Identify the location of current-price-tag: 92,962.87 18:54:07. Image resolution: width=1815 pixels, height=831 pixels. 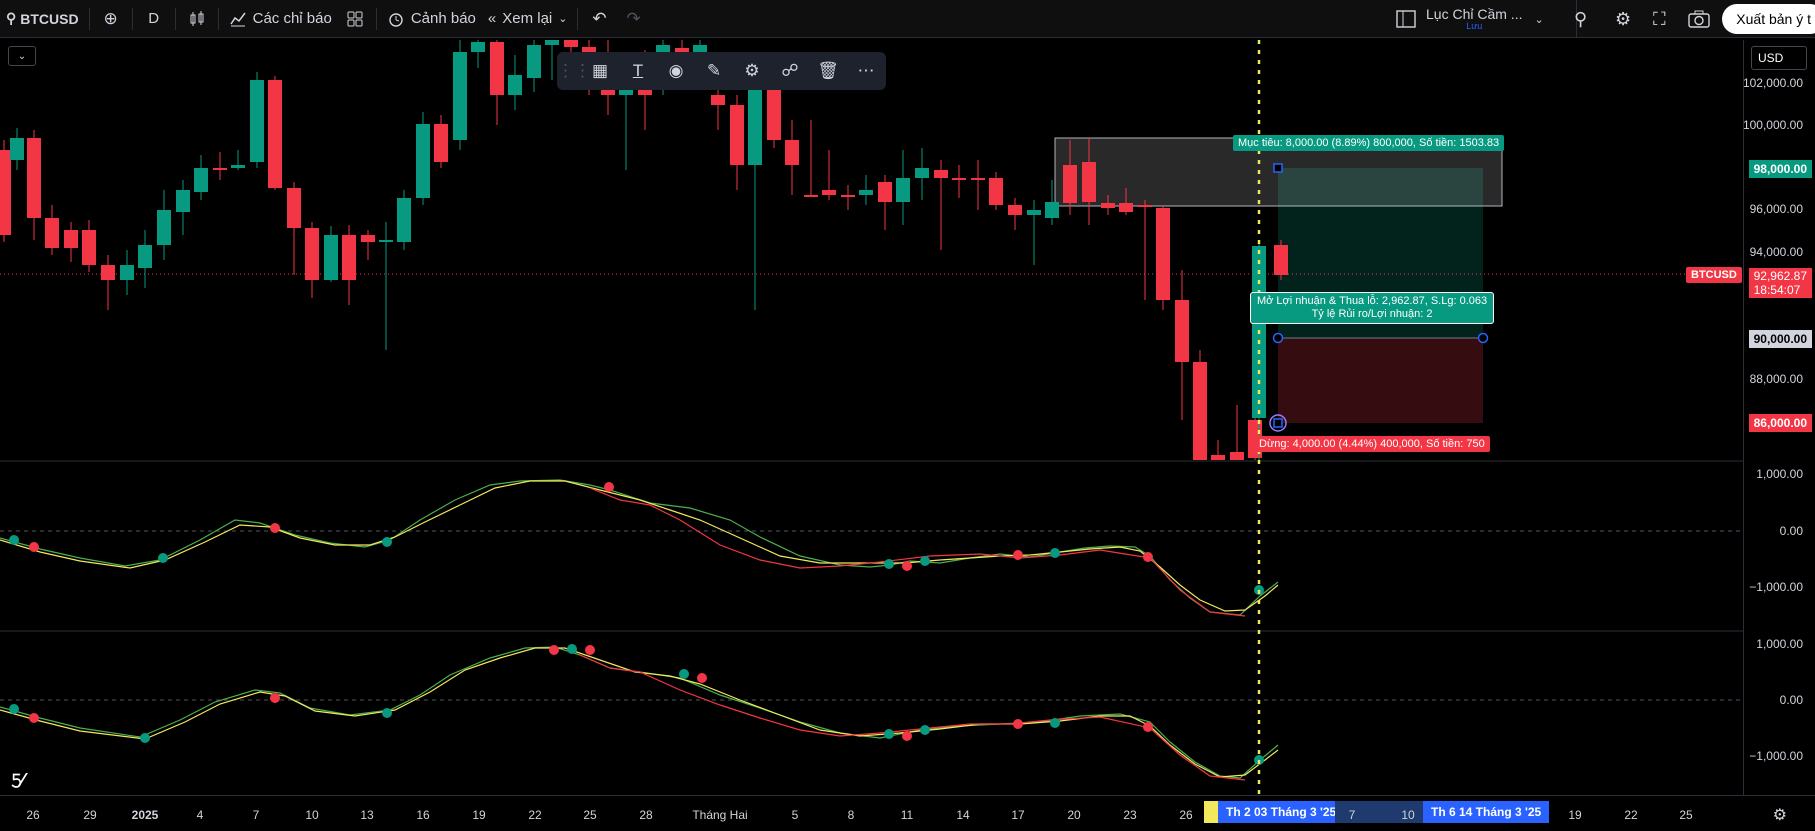
(1780, 283).